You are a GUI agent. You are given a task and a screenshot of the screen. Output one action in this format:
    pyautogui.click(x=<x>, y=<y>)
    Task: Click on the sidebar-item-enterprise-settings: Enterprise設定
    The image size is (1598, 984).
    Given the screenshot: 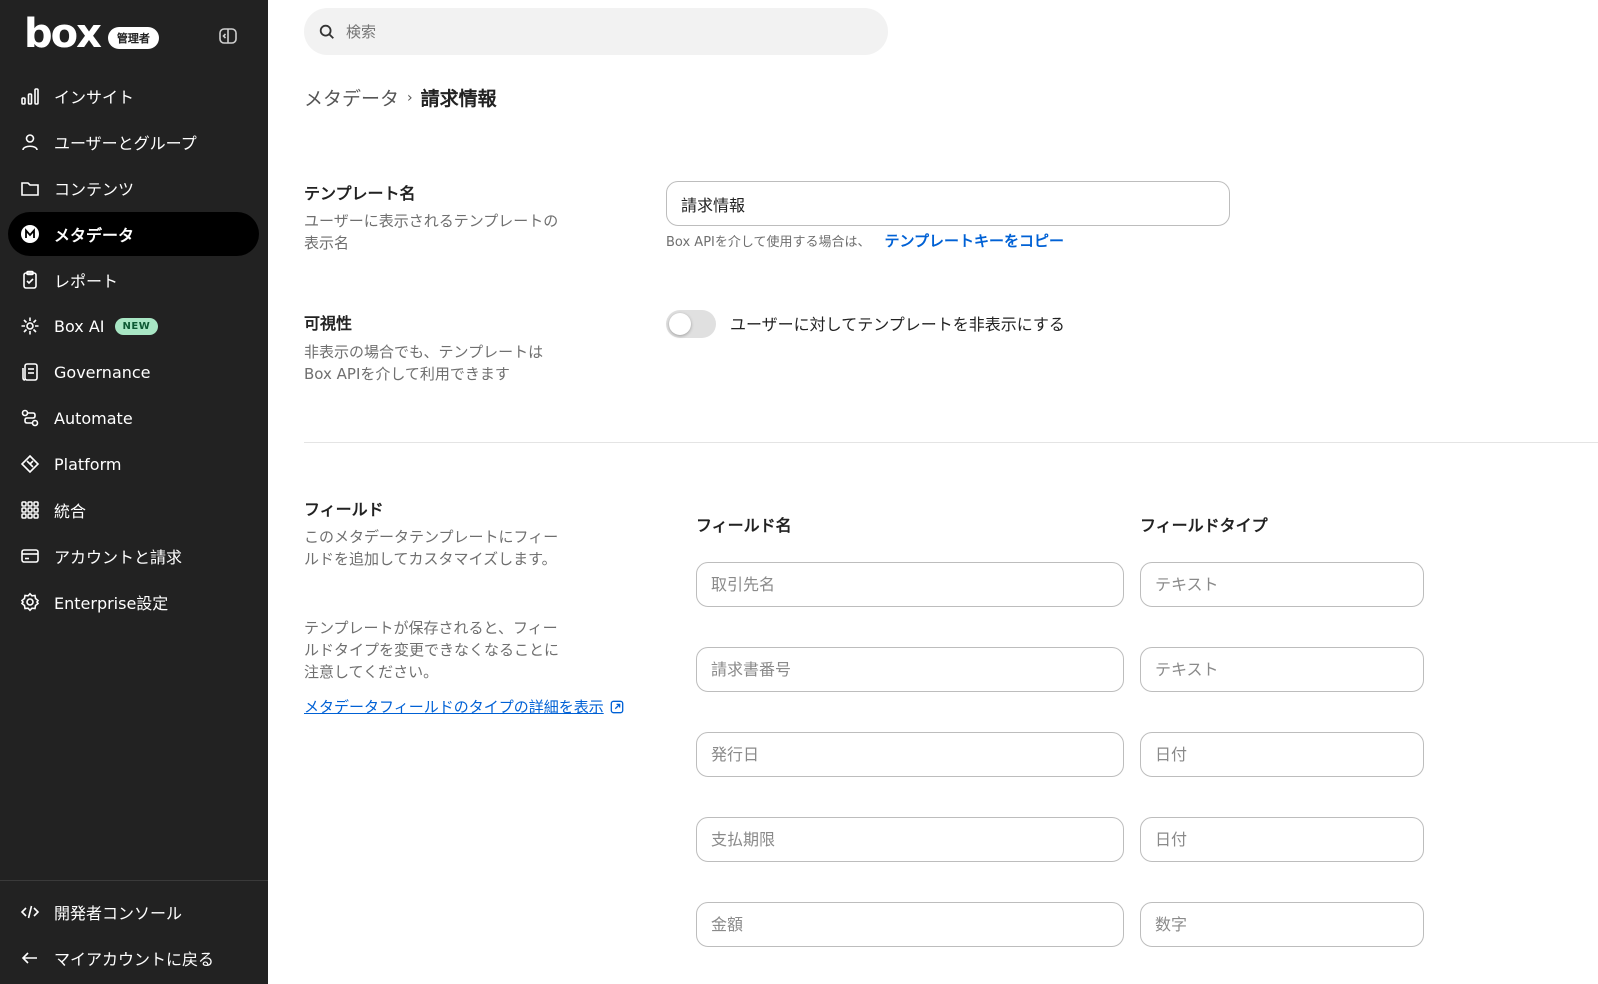 What is the action you would take?
    pyautogui.click(x=133, y=602)
    